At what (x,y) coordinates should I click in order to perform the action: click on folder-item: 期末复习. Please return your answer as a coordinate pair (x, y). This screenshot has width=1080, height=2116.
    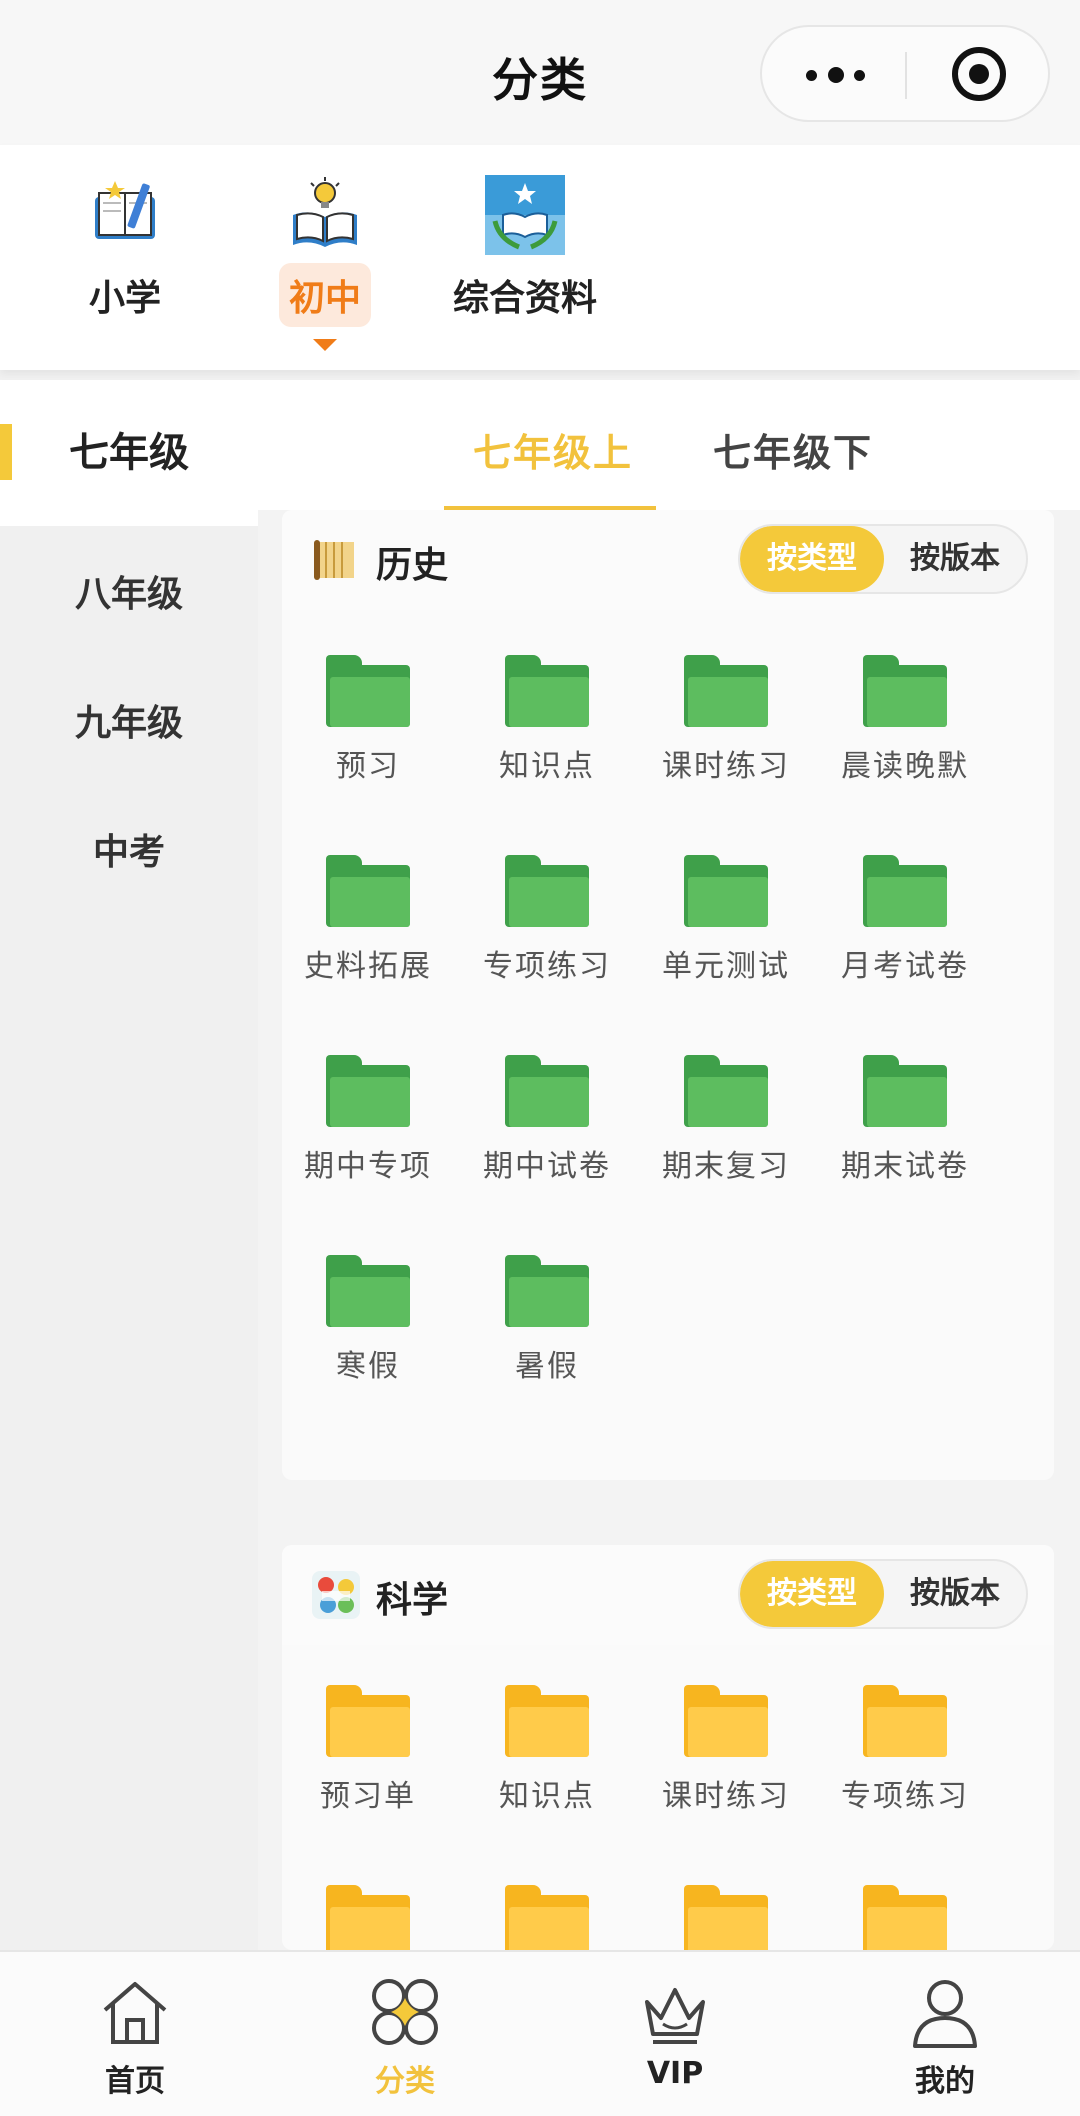
    Looking at the image, I should click on (726, 1120).